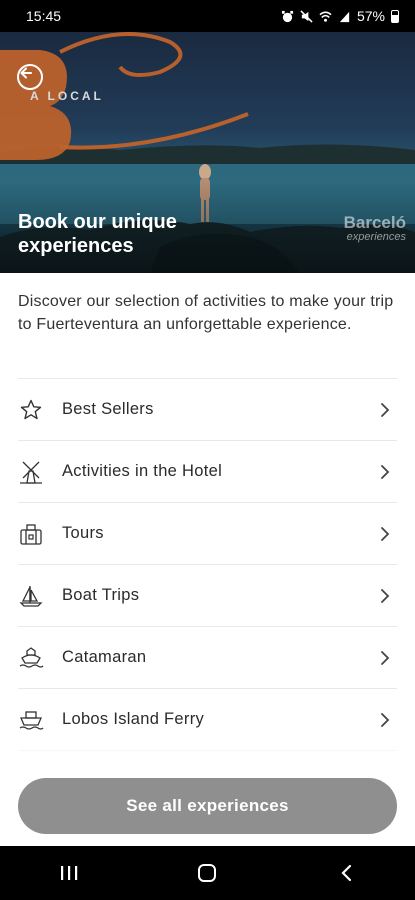 Image resolution: width=415 pixels, height=900 pixels. What do you see at coordinates (26, 73) in the screenshot?
I see `arrow-left-icon` at bounding box center [26, 73].